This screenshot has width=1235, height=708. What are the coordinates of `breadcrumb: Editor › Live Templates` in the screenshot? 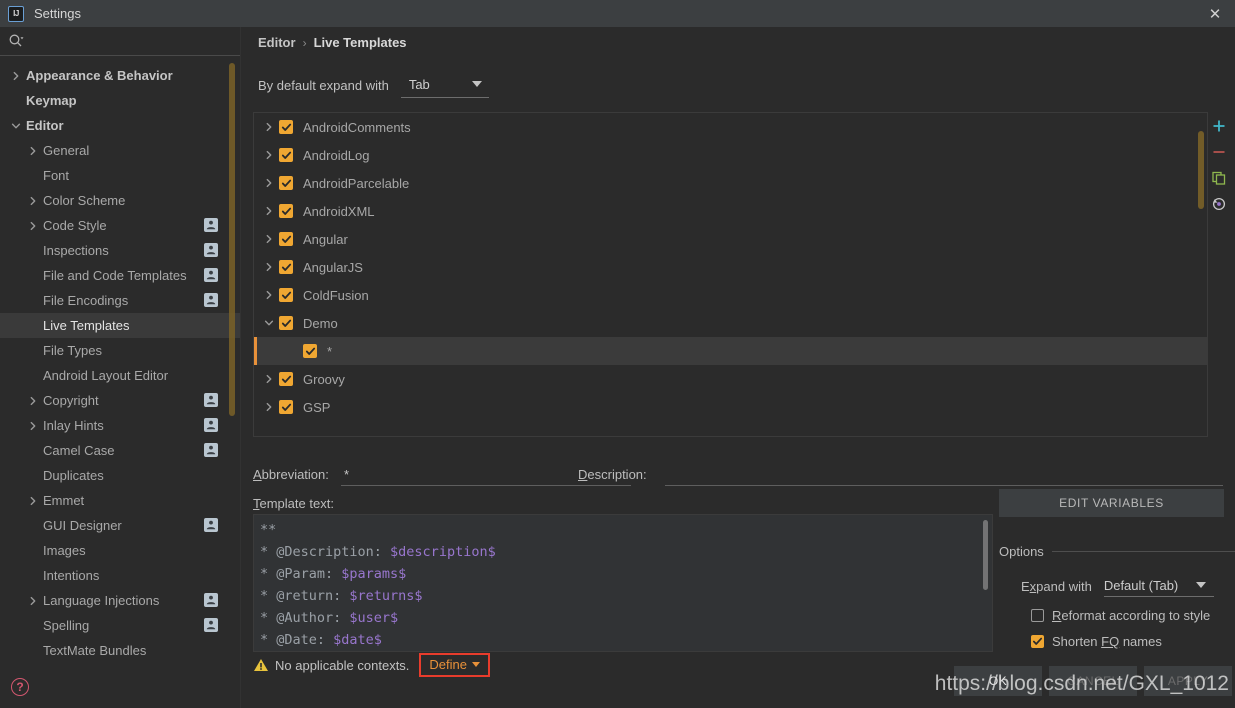 It's located at (332, 42).